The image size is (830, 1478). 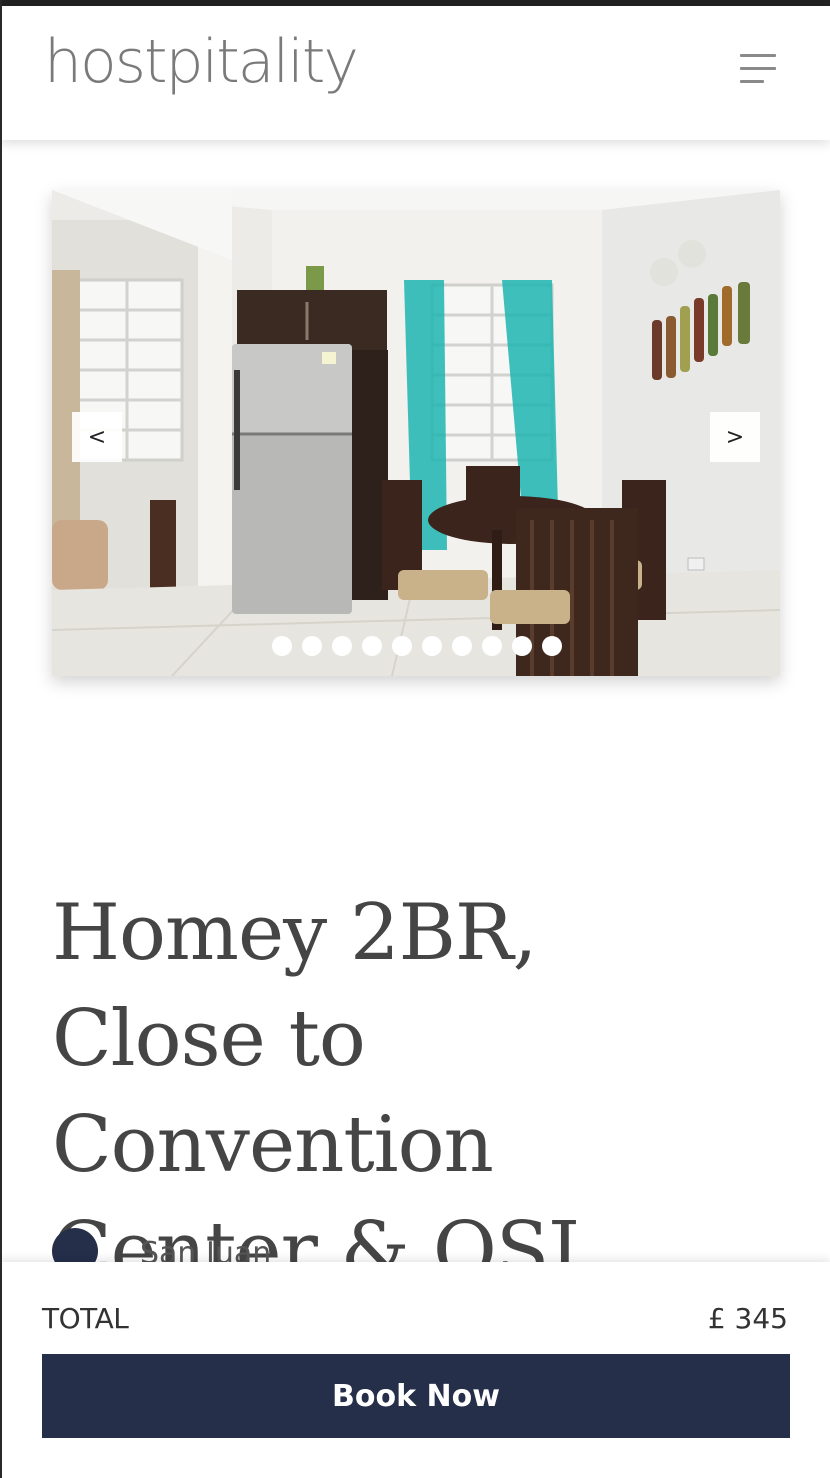 What do you see at coordinates (1, 739) in the screenshot?
I see `window-left-border` at bounding box center [1, 739].